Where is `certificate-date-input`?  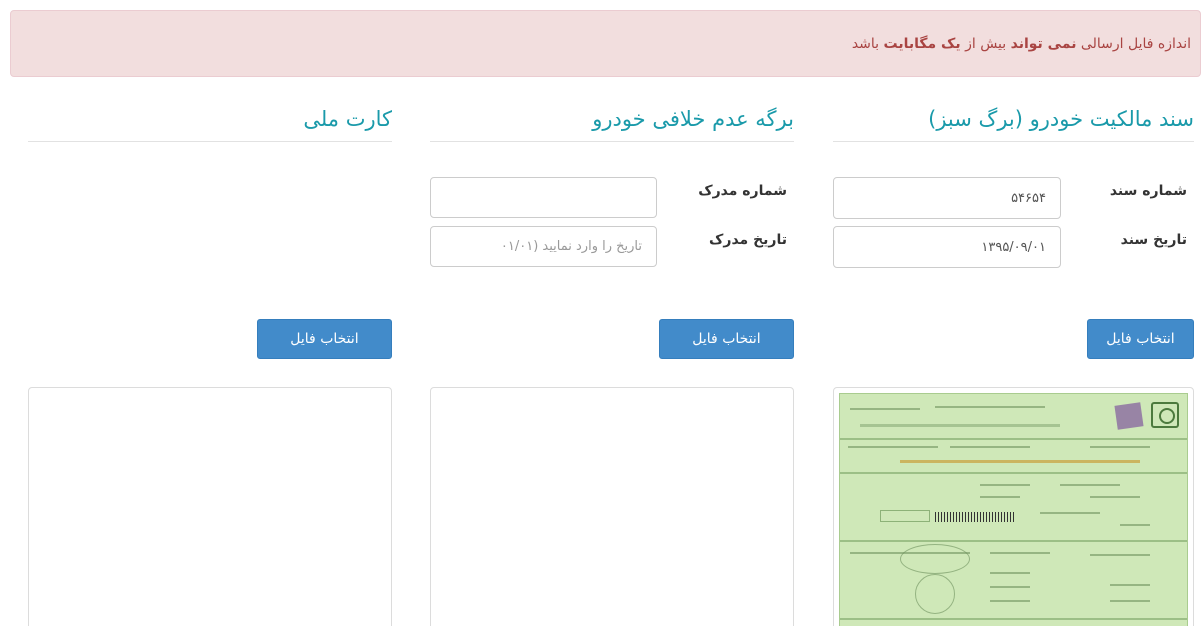 certificate-date-input is located at coordinates (543, 246).